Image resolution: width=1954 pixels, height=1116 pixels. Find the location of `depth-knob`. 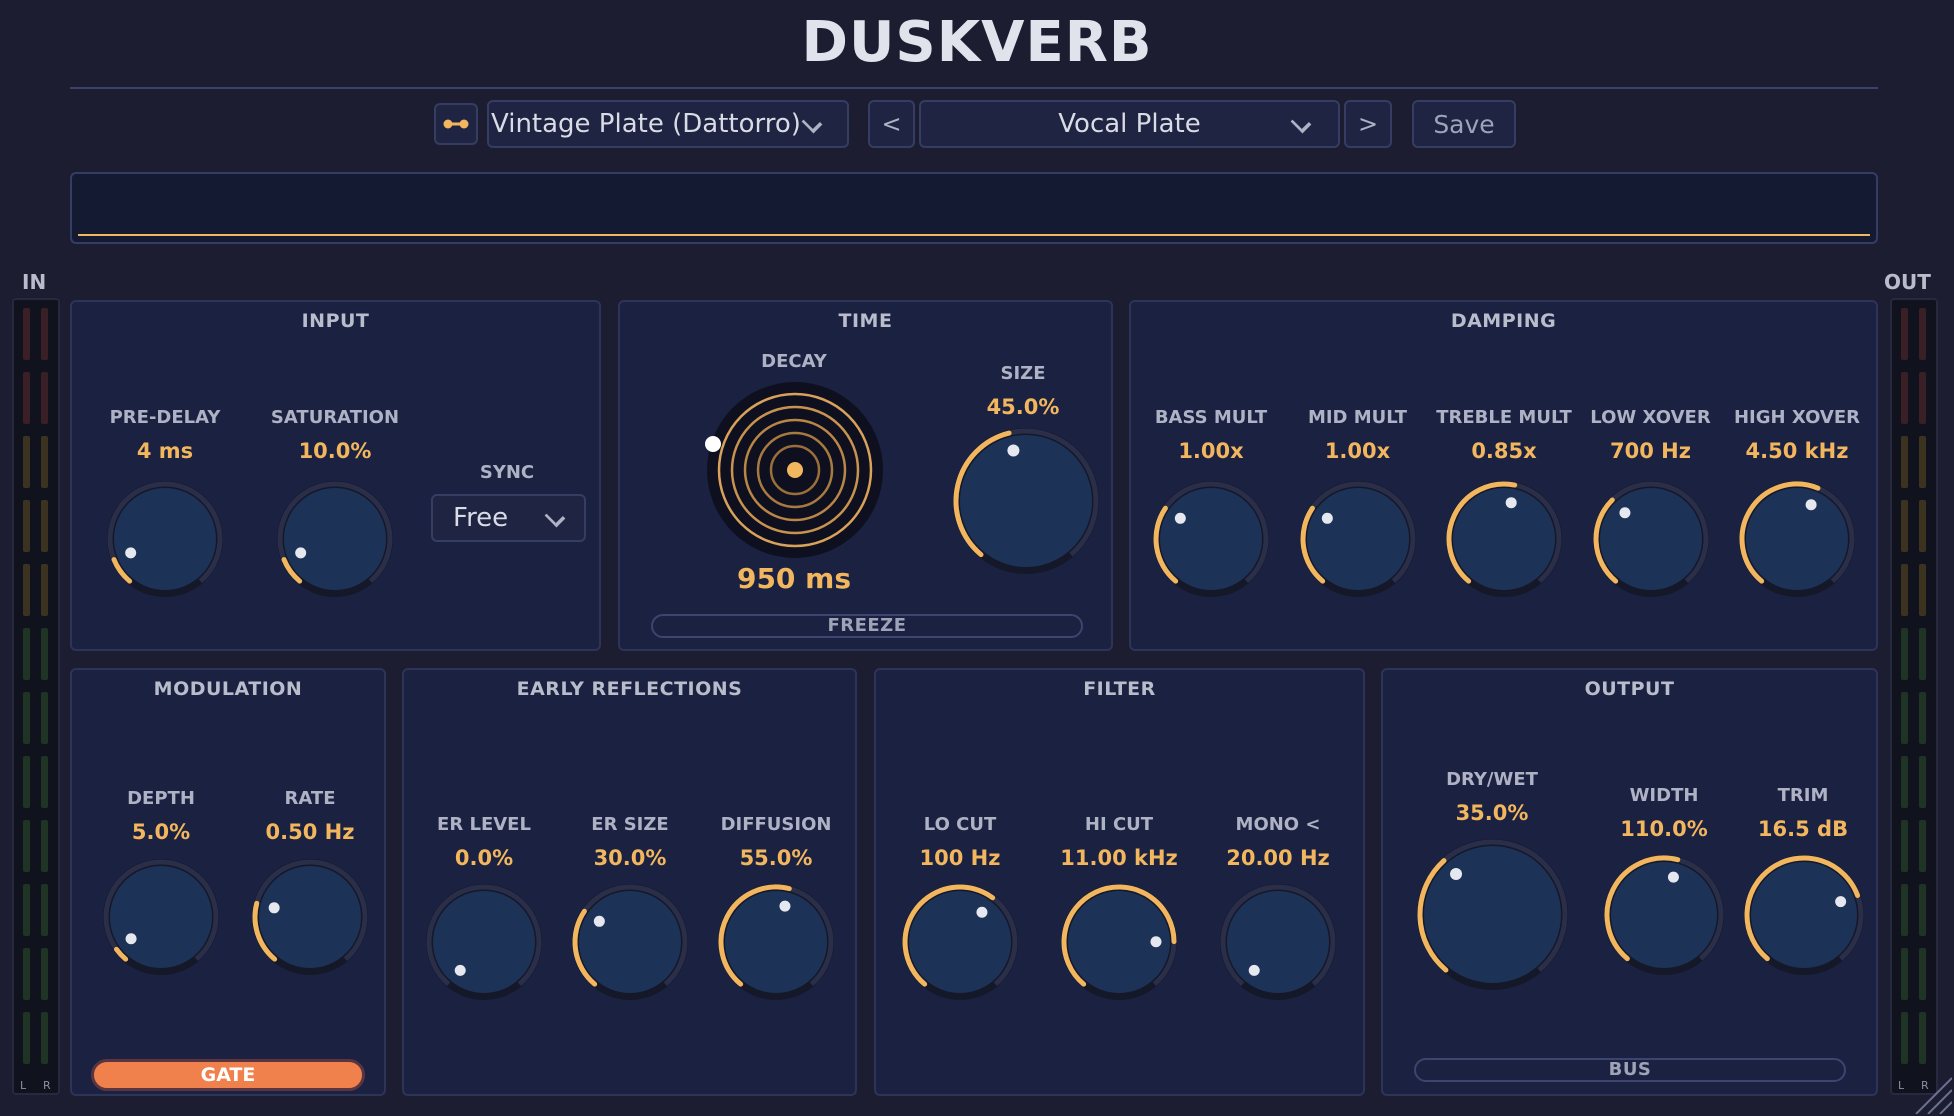

depth-knob is located at coordinates (161, 919).